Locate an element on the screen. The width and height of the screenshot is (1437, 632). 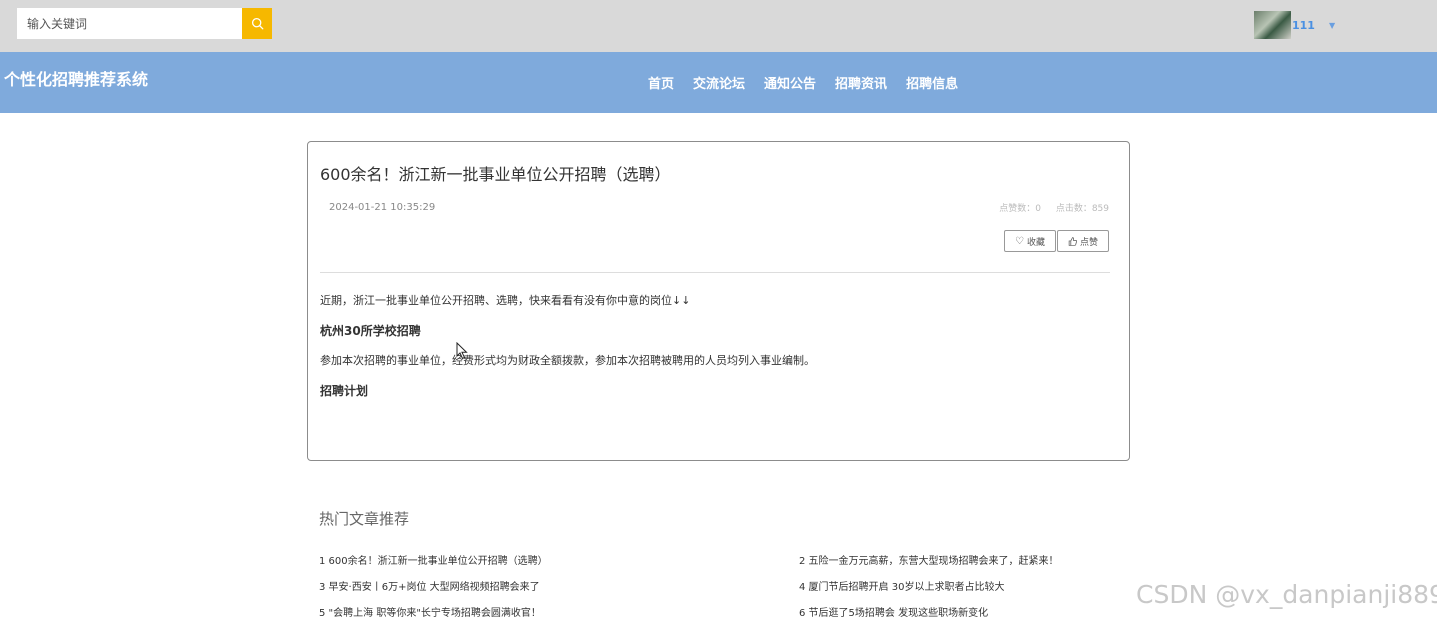
article-actions: ♡ 收藏 点赞 is located at coordinates (1056, 241).